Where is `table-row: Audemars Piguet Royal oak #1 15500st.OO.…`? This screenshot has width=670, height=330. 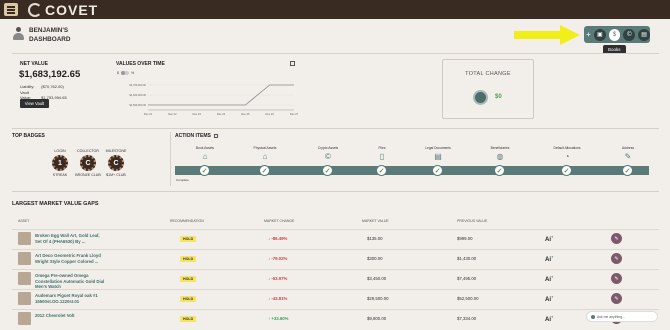
table-row: Audemars Piguet Royal oak #1 15500st.OO.… is located at coordinates (335, 299).